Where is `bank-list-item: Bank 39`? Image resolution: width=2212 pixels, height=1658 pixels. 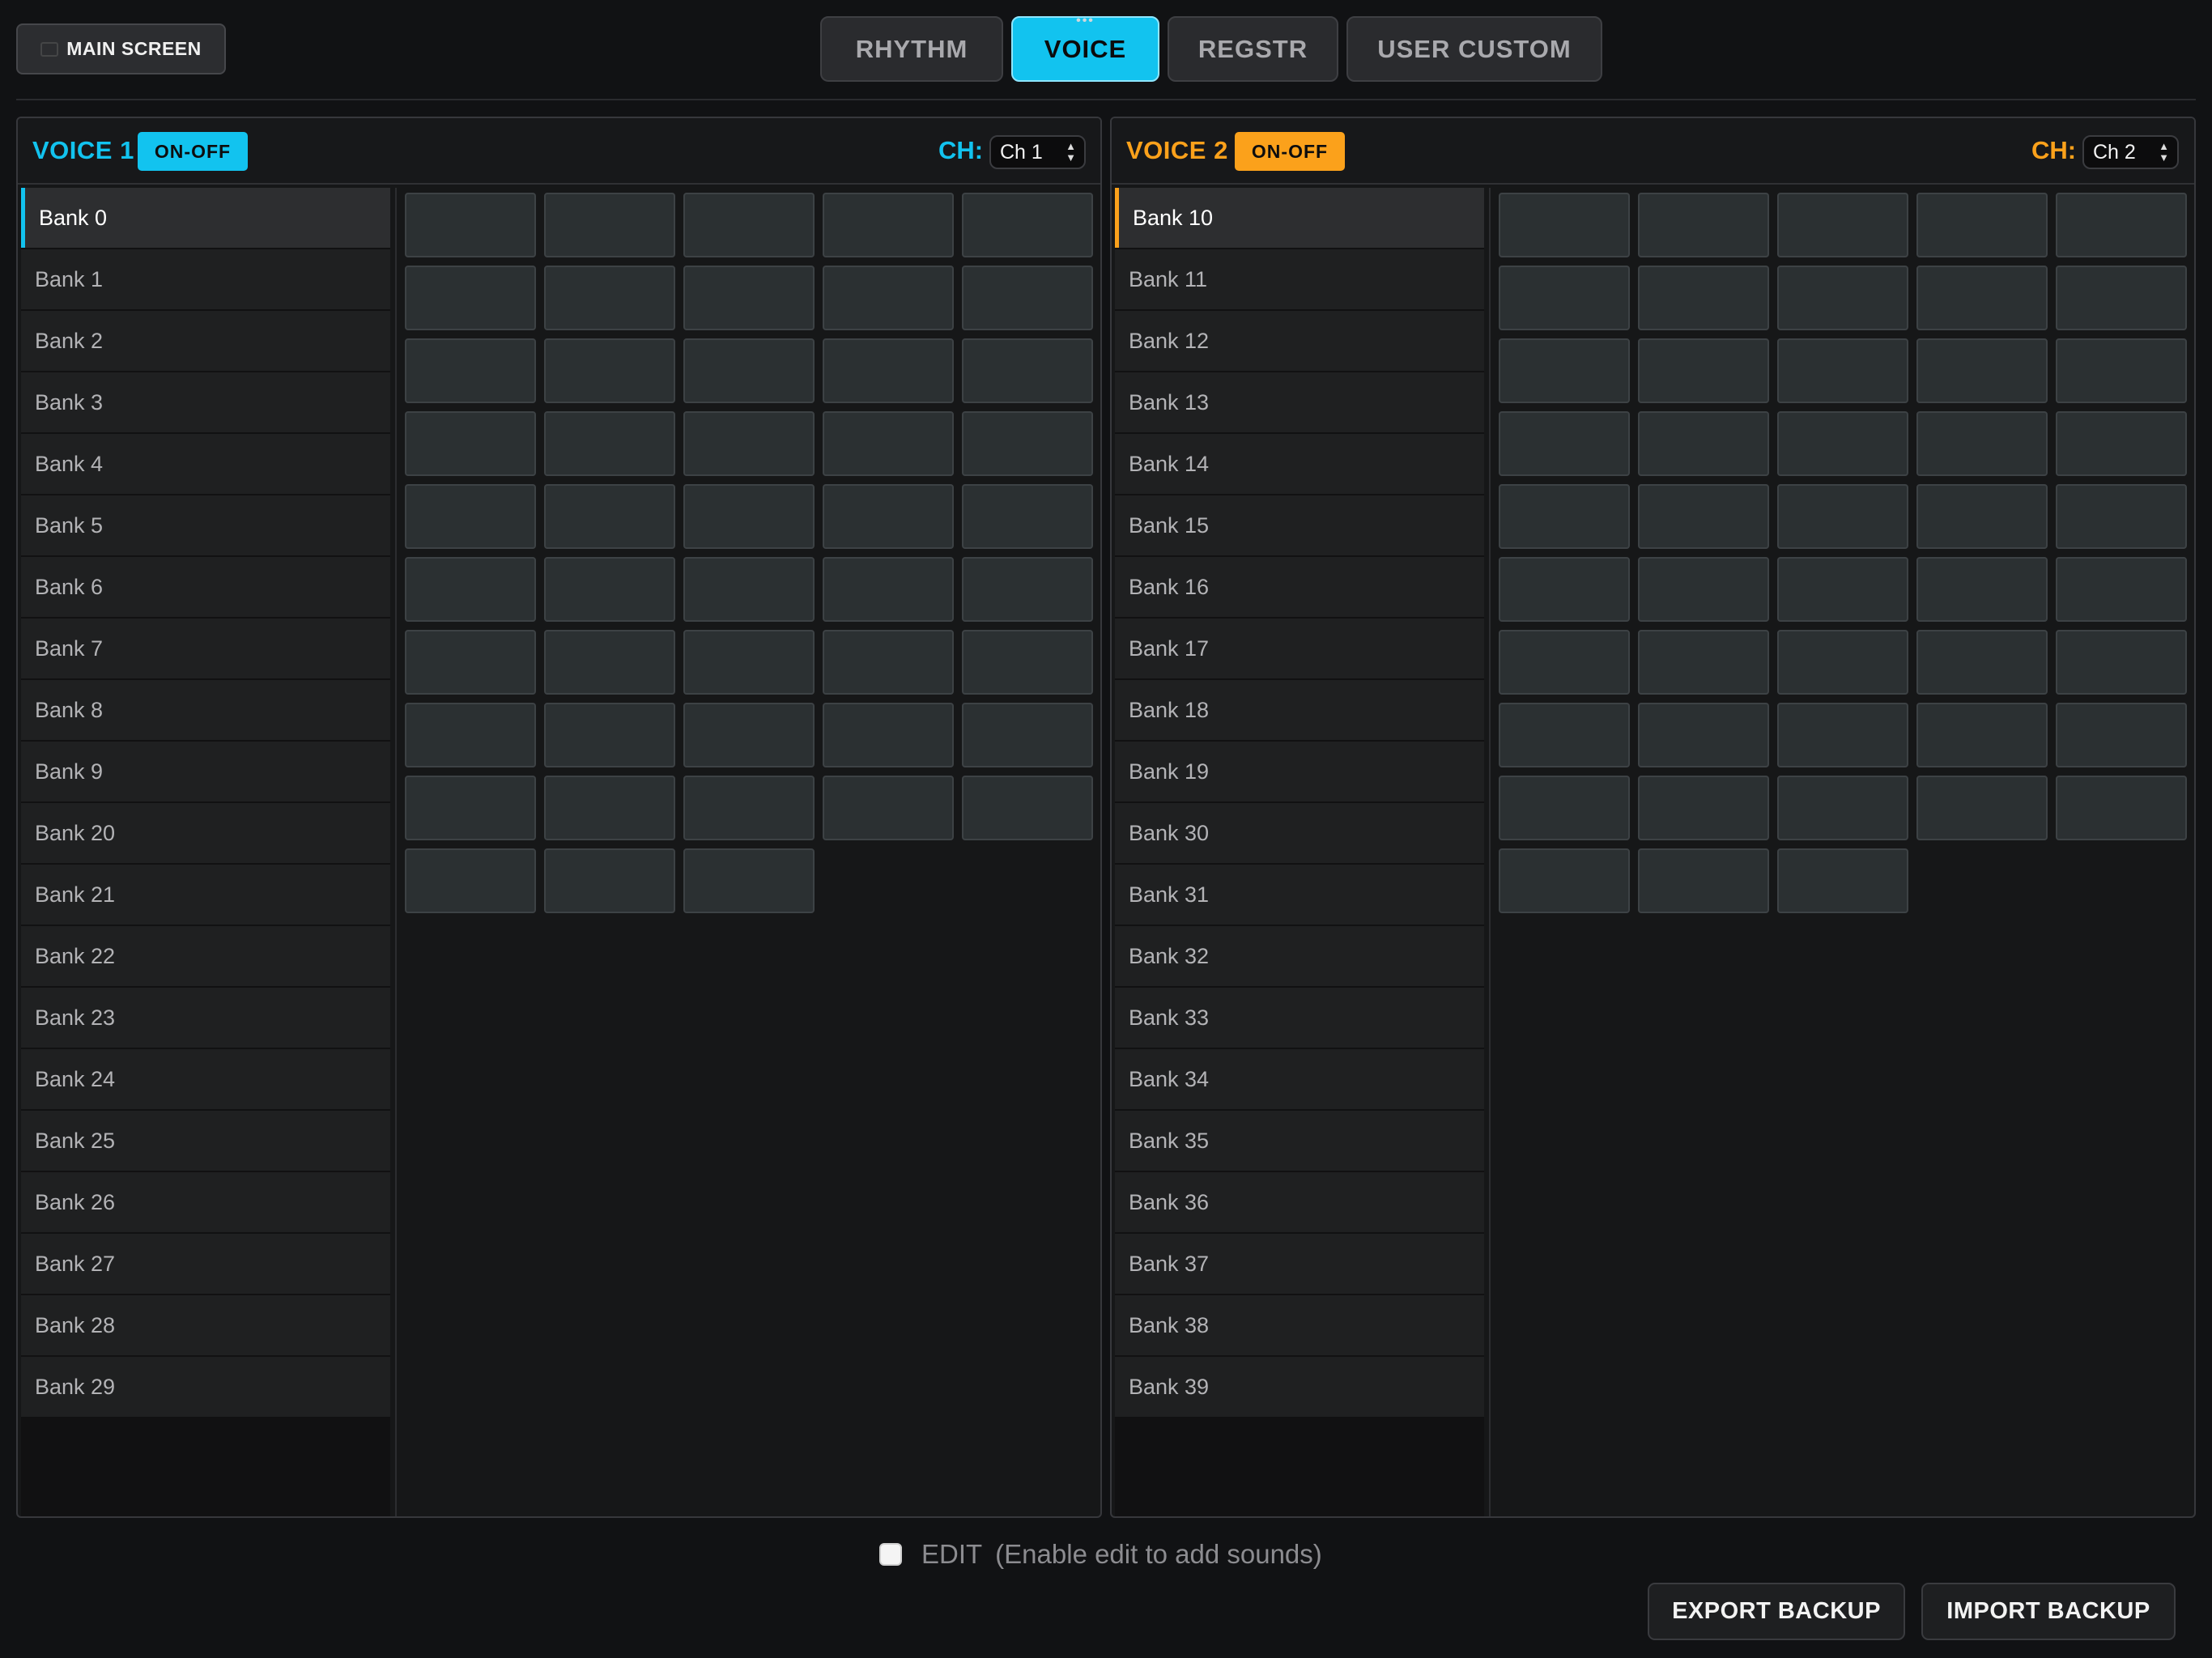 bank-list-item: Bank 39 is located at coordinates (1299, 1387).